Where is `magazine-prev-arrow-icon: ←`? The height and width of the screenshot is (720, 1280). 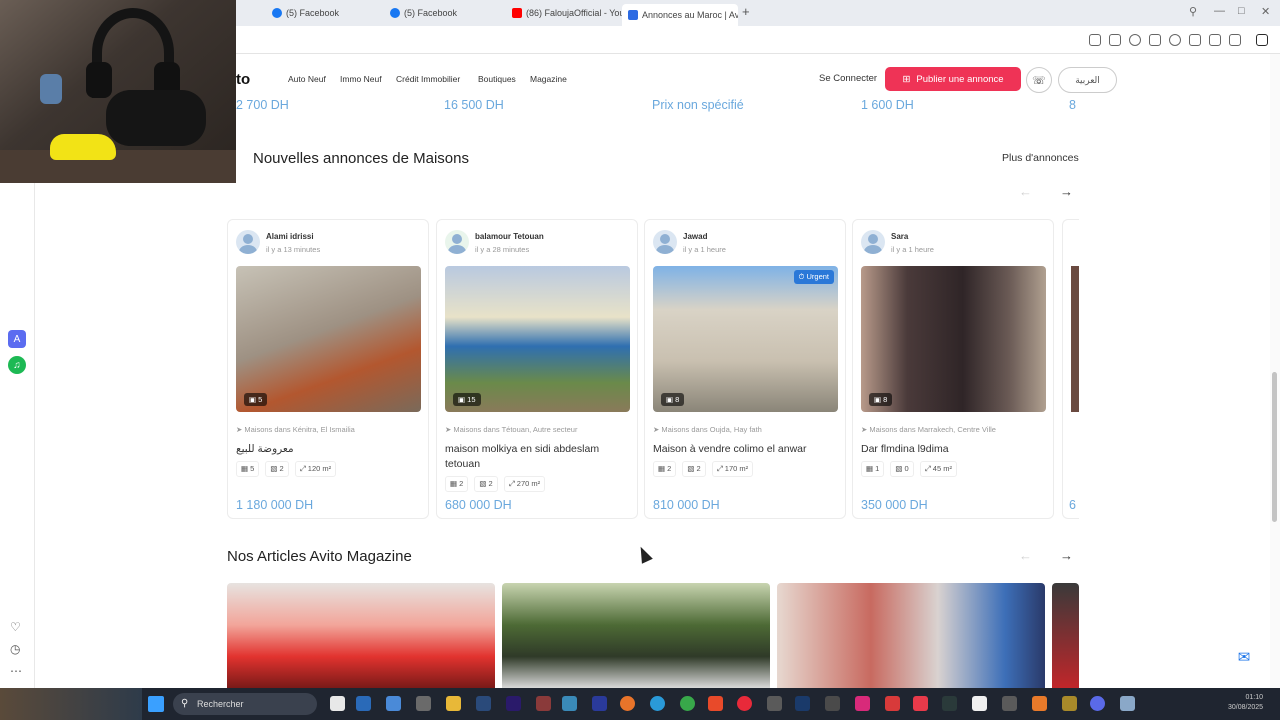
magazine-prev-arrow-icon: ← is located at coordinates (1025, 555).